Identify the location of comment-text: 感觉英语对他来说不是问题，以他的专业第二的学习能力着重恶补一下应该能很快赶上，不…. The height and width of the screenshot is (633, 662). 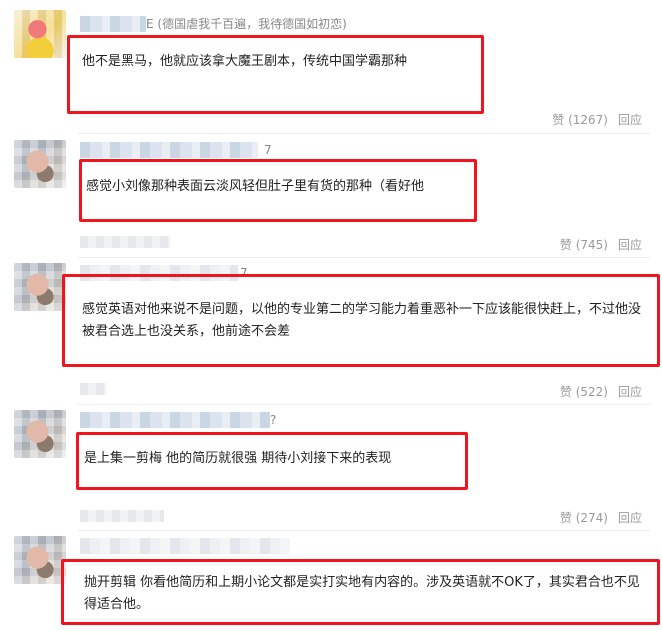
(362, 320).